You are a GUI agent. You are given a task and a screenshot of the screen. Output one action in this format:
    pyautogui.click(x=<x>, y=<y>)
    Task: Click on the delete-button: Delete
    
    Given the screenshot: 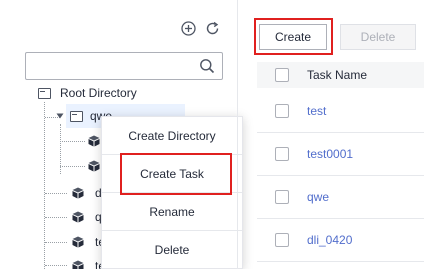 What is the action you would take?
    pyautogui.click(x=378, y=37)
    